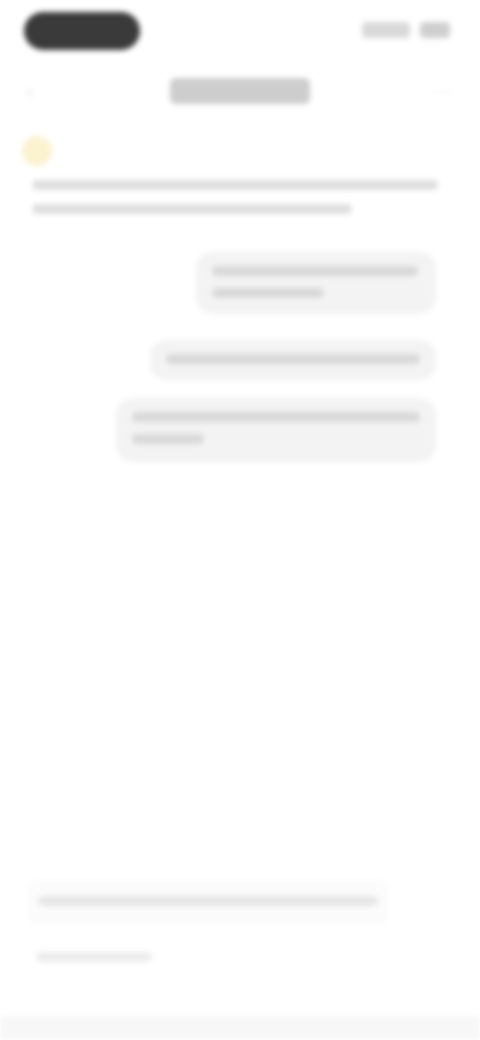 The image size is (480, 1040). What do you see at coordinates (442, 92) in the screenshot?
I see `more-icon: ⋯` at bounding box center [442, 92].